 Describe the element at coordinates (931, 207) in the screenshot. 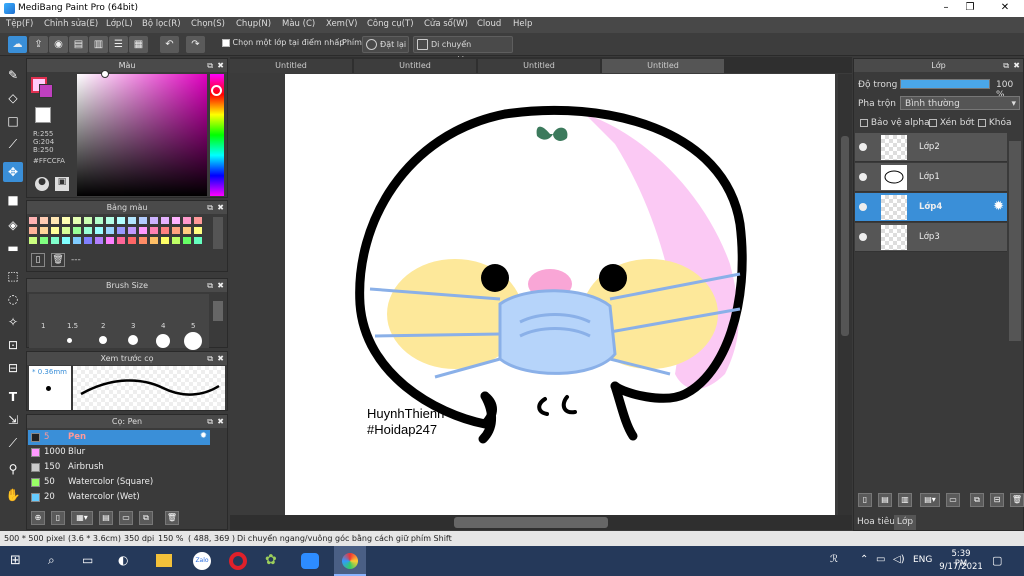

I see `layer-row-lop4: Lớp4 ✹` at that location.